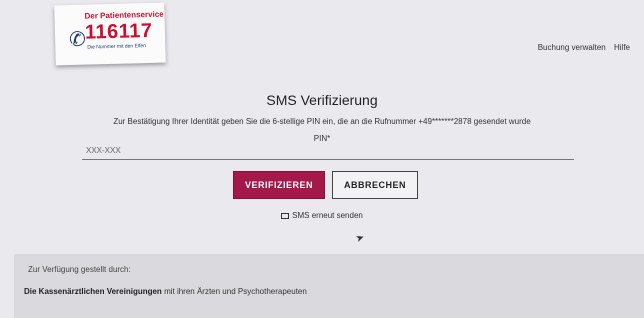 The image size is (644, 318). What do you see at coordinates (285, 215) in the screenshot?
I see `envelope-icon` at bounding box center [285, 215].